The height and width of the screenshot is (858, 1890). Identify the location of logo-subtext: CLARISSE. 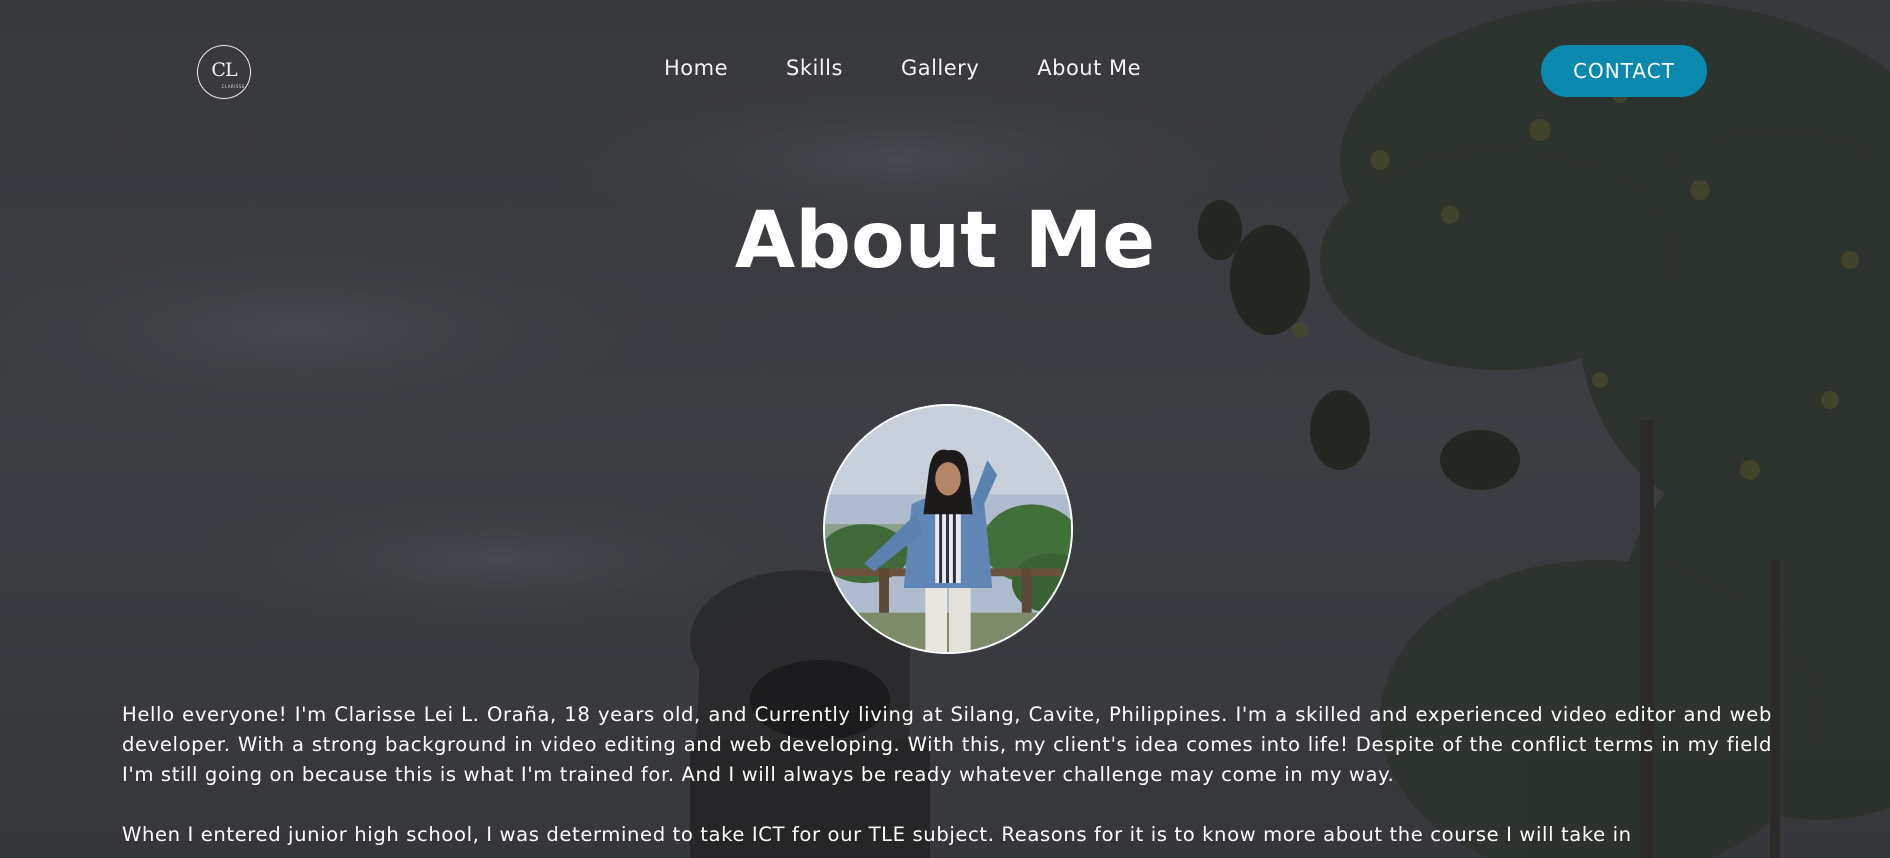
(233, 86).